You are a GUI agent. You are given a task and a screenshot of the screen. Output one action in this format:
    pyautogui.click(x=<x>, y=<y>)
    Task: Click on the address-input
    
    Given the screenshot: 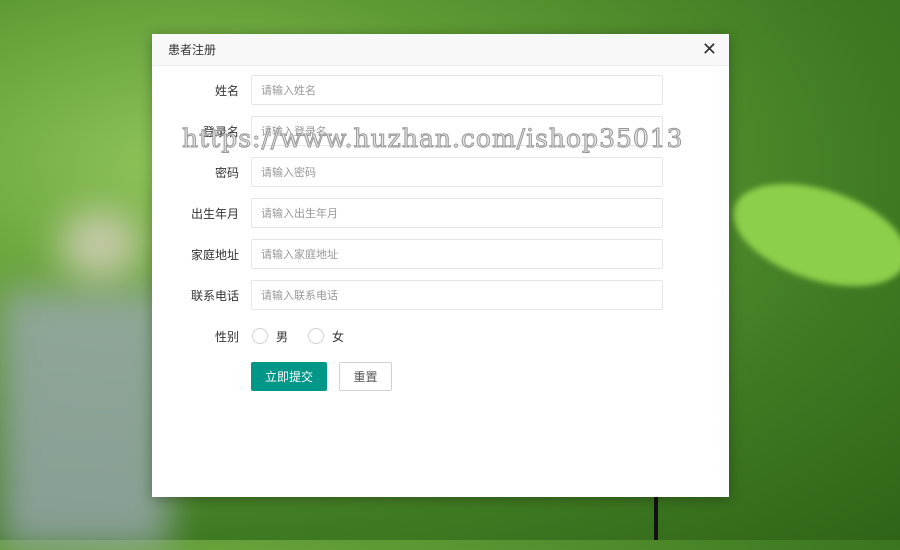 What is the action you would take?
    pyautogui.click(x=457, y=254)
    